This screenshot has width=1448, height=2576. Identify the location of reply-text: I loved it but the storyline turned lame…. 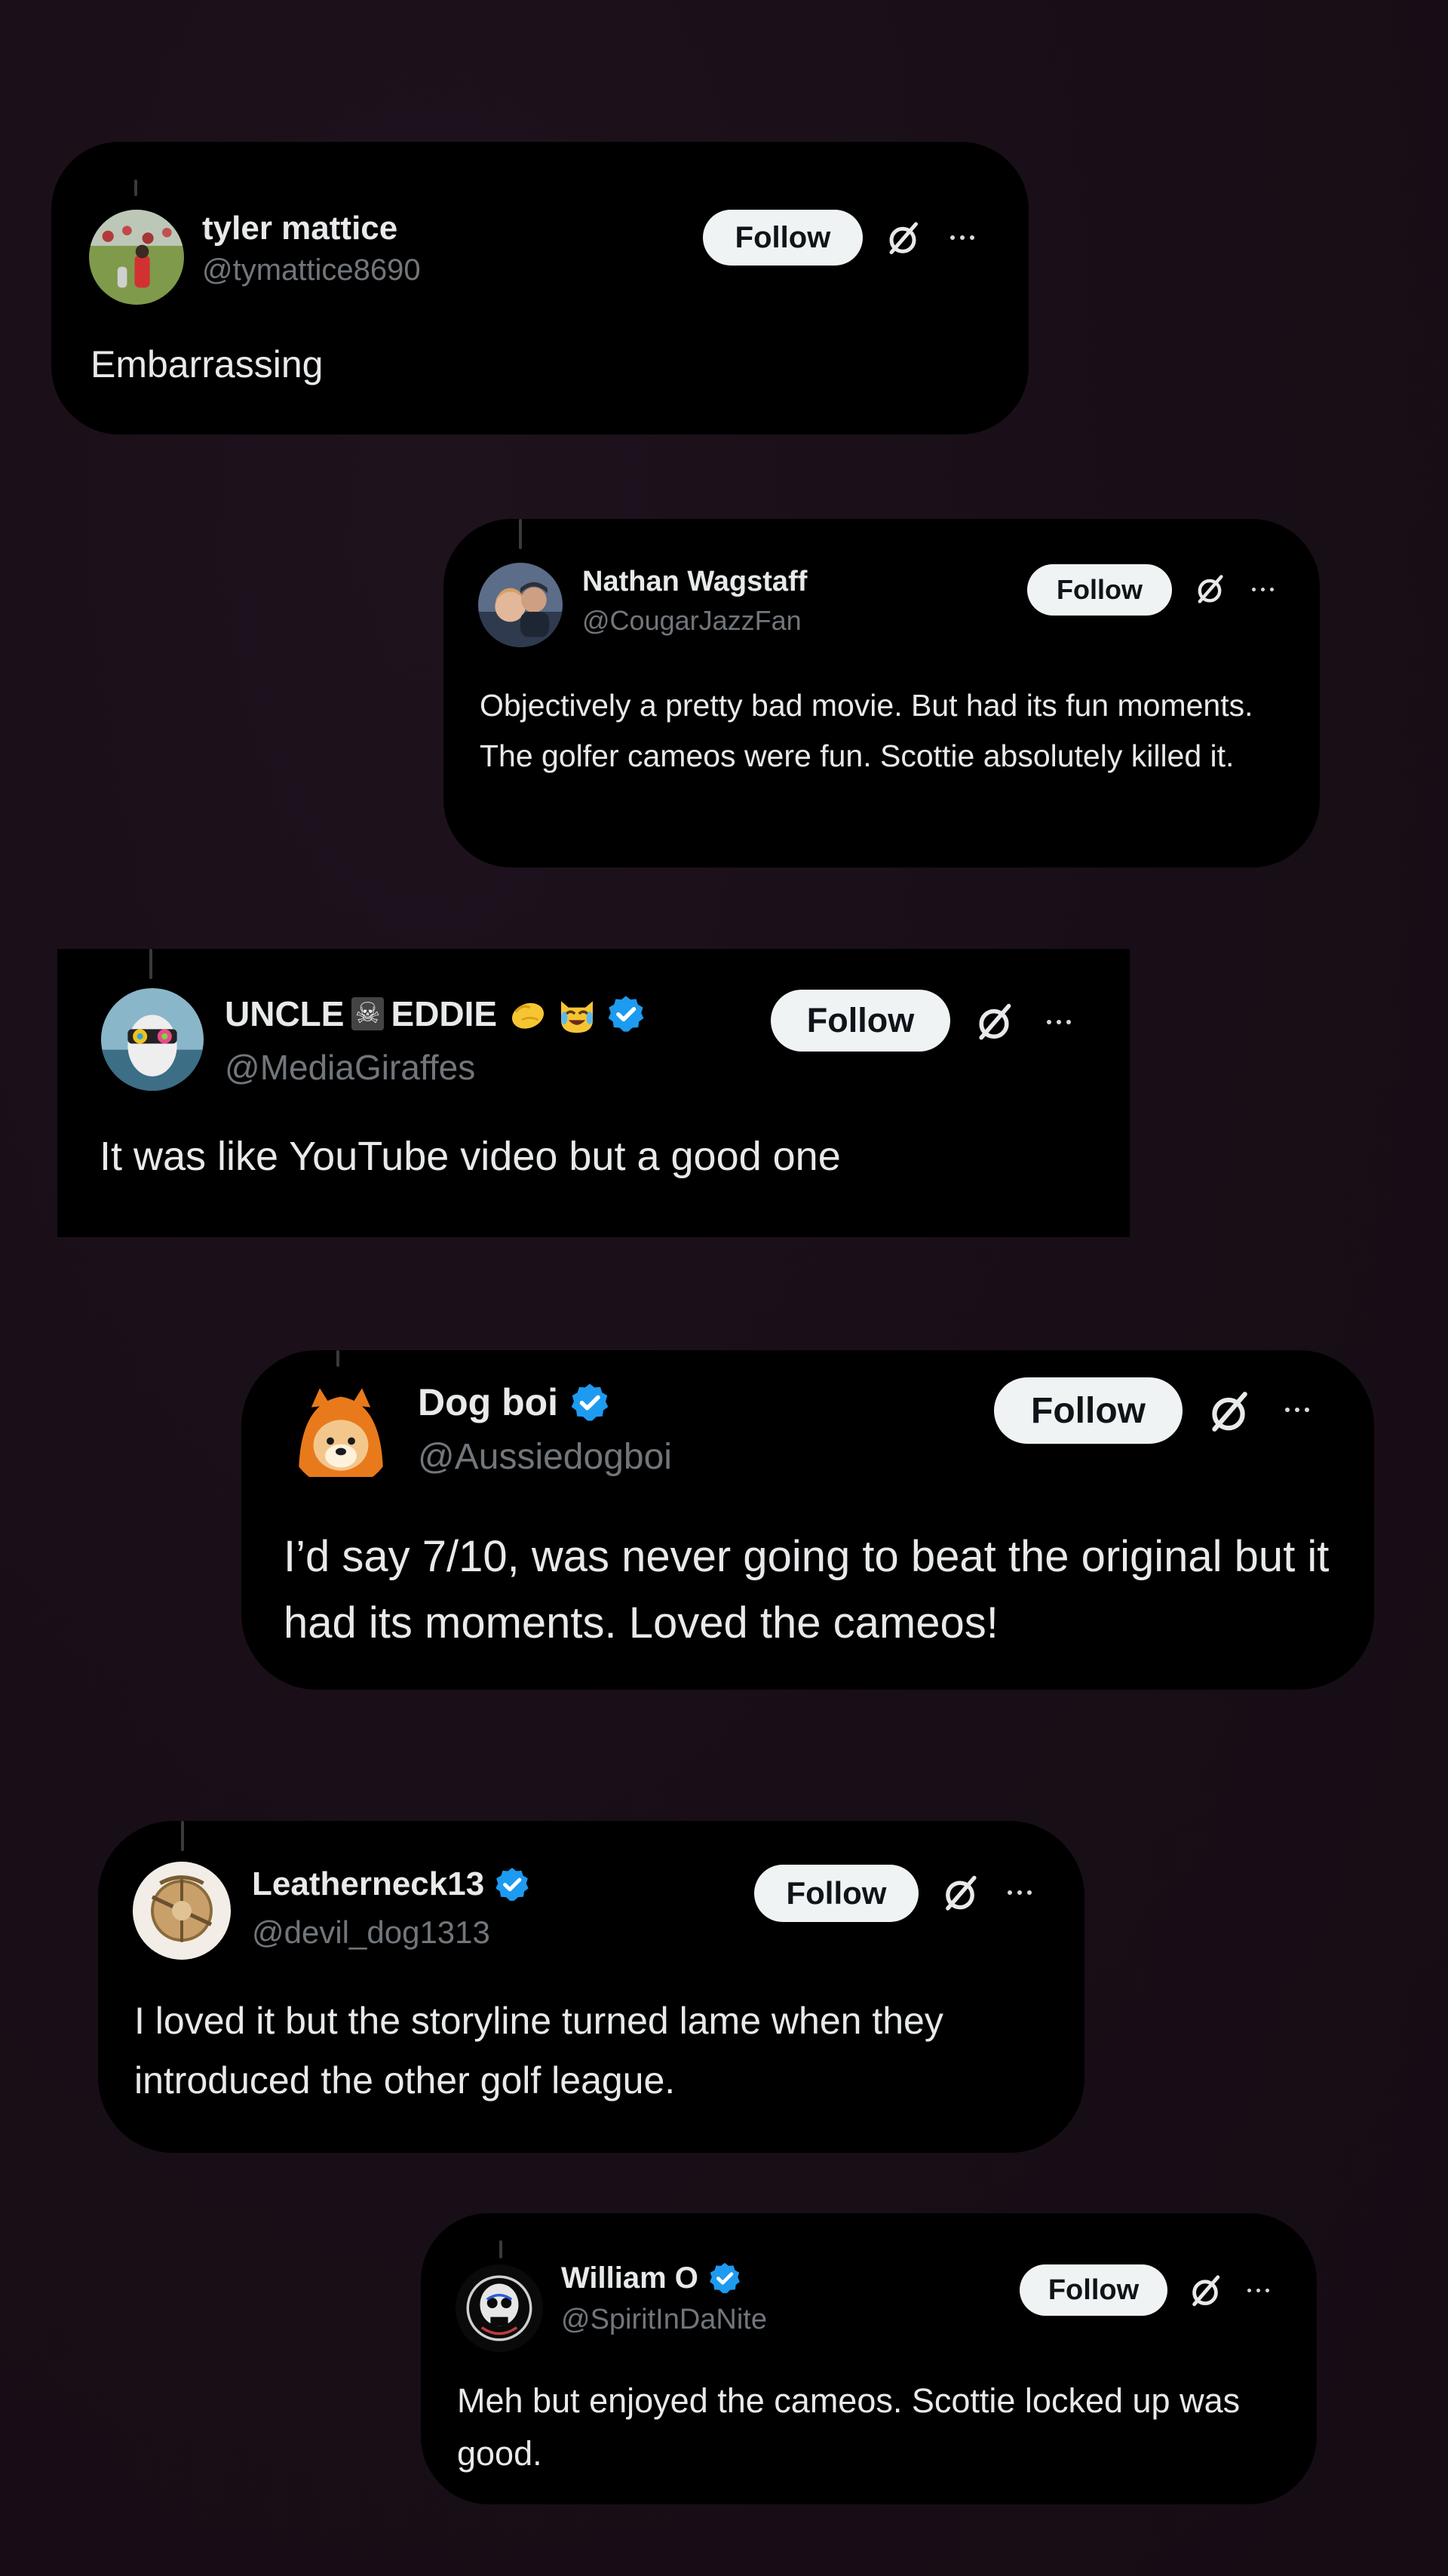
(538, 2051).